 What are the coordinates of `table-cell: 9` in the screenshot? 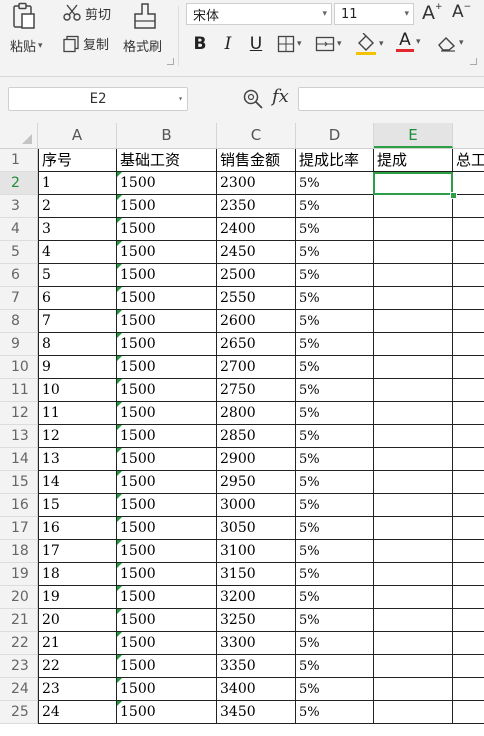 It's located at (77, 367).